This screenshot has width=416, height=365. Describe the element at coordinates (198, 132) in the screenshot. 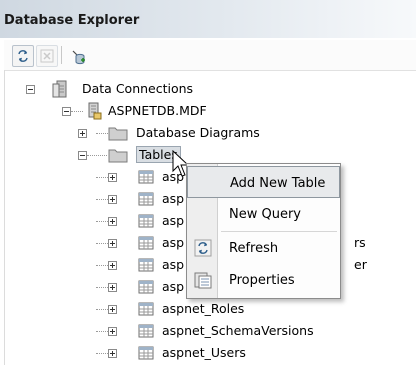

I see `tree-node-label: Database Diagrams` at that location.